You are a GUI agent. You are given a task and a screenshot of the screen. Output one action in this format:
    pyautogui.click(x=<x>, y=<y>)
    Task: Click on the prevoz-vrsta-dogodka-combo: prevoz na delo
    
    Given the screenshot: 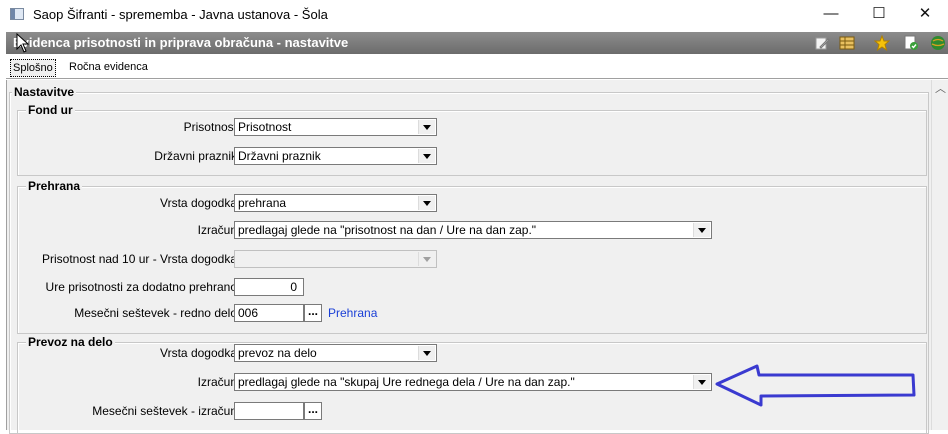 What is the action you would take?
    pyautogui.click(x=335, y=353)
    